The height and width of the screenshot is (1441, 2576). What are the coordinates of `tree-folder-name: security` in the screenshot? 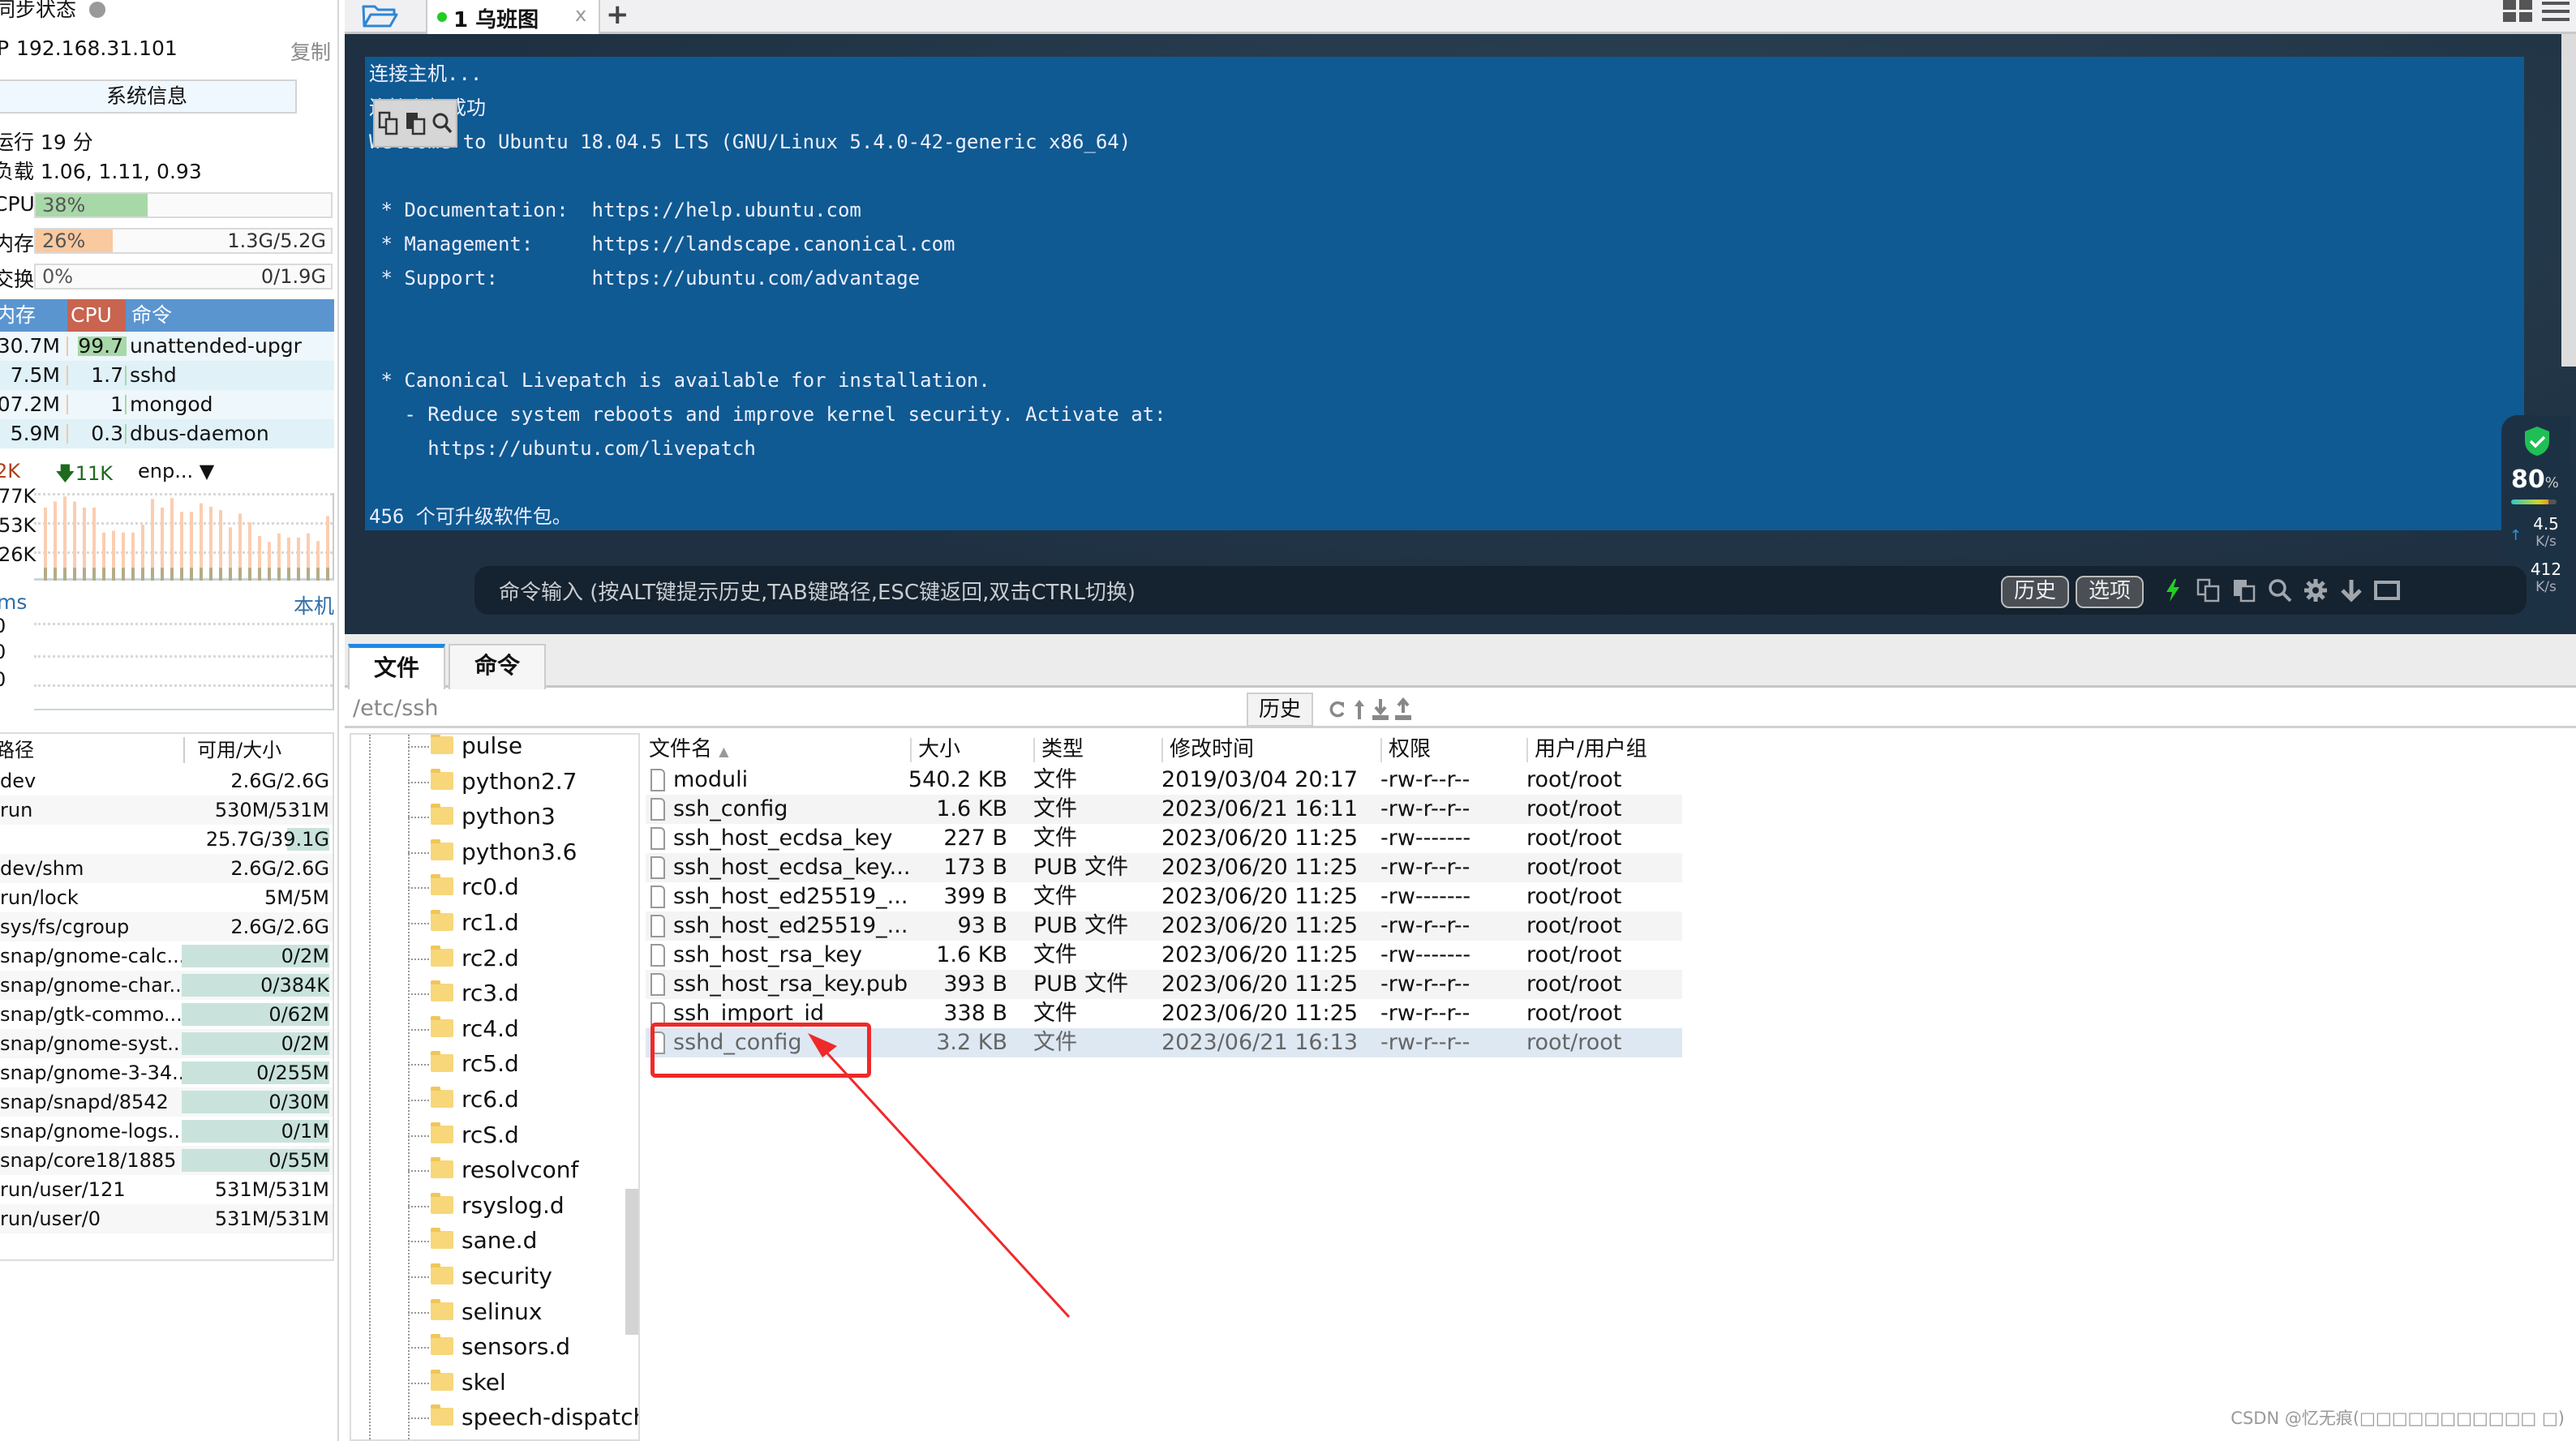 It's located at (507, 1276).